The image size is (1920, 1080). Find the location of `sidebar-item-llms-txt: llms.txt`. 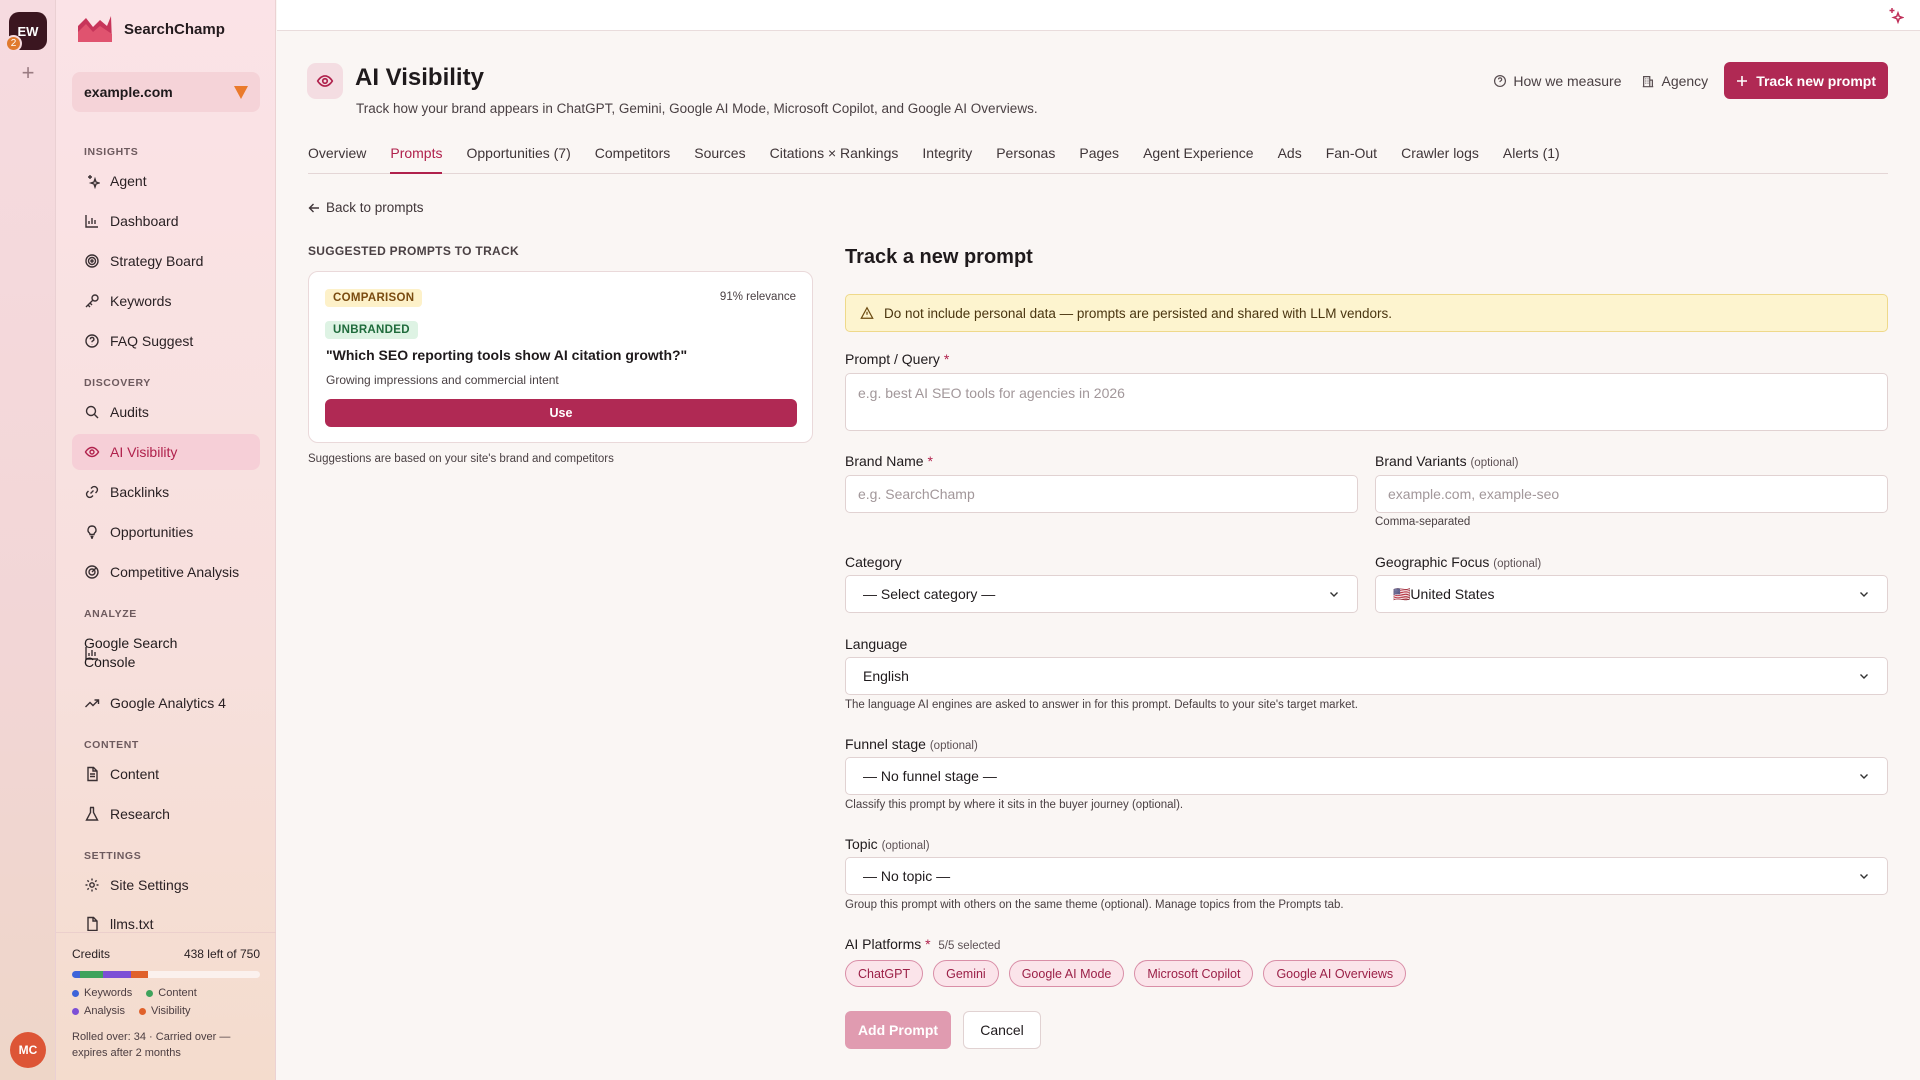

sidebar-item-llms-txt: llms.txt is located at coordinates (166, 919).